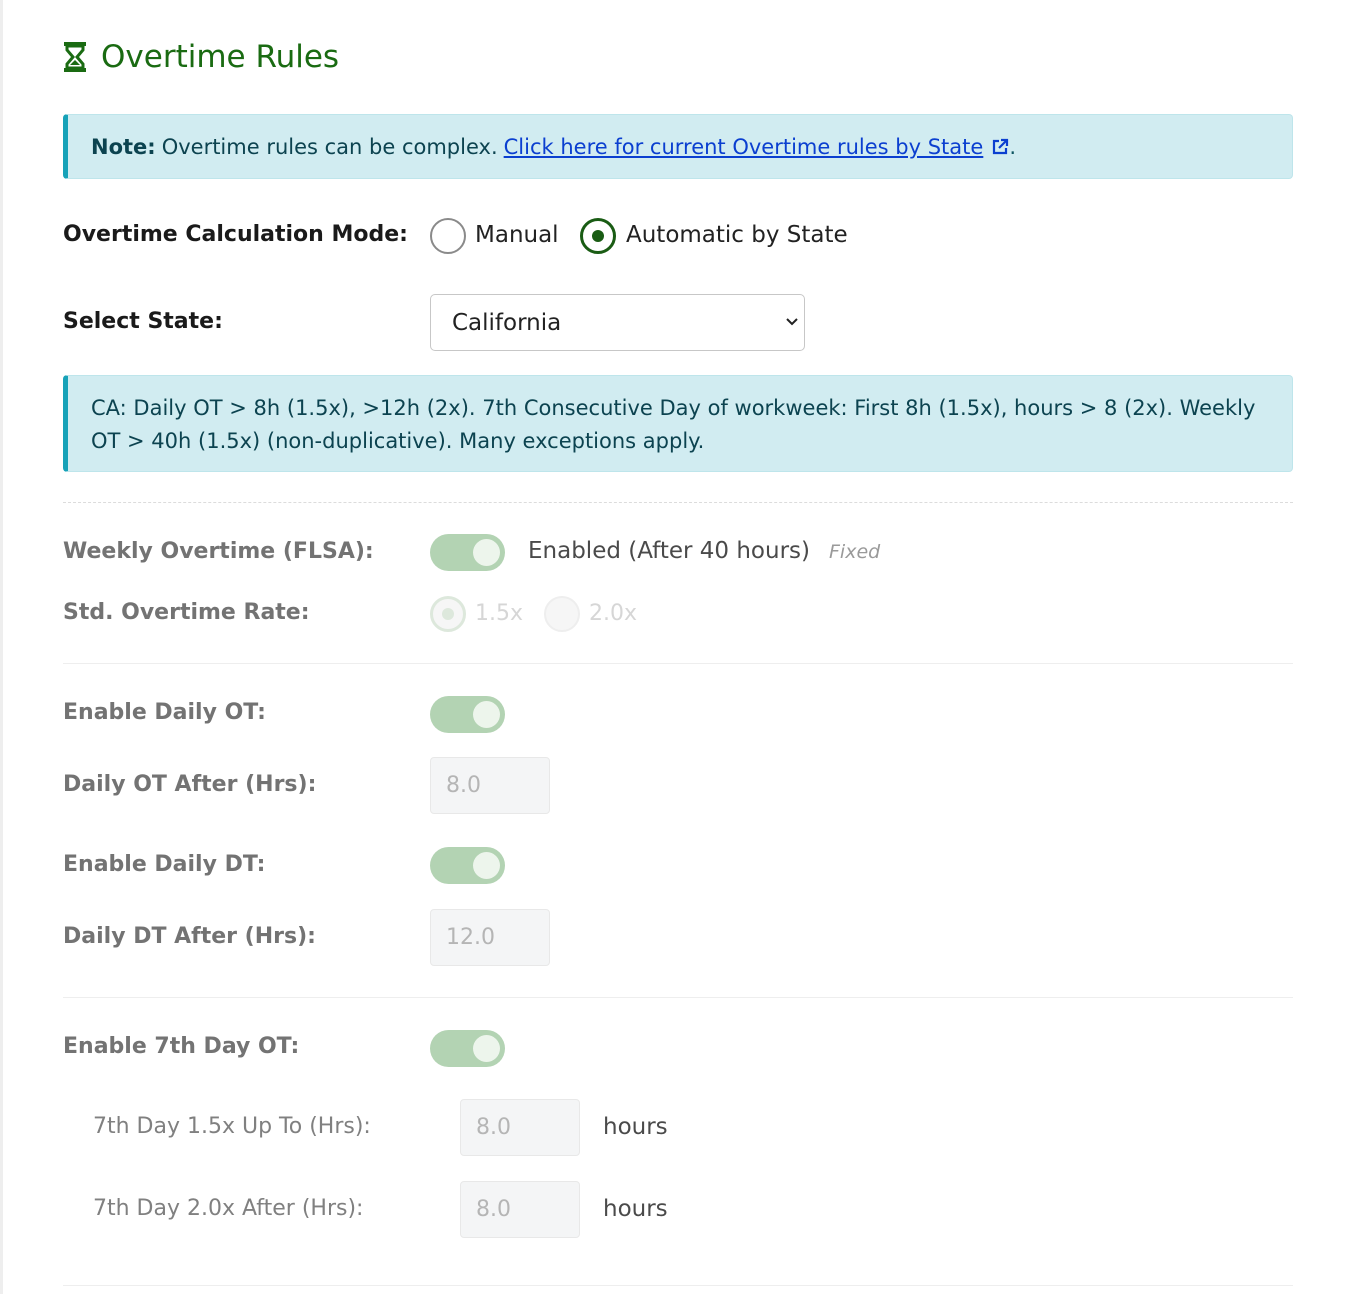  I want to click on chevron-down-icon, so click(792, 322).